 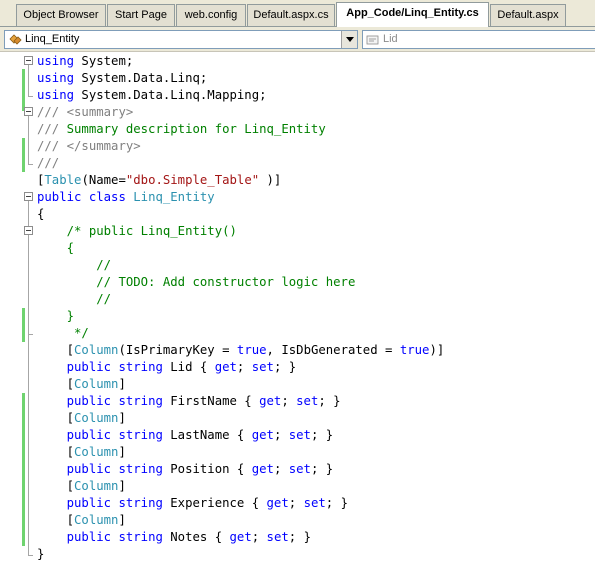 I want to click on code-token: true, so click(x=414, y=350).